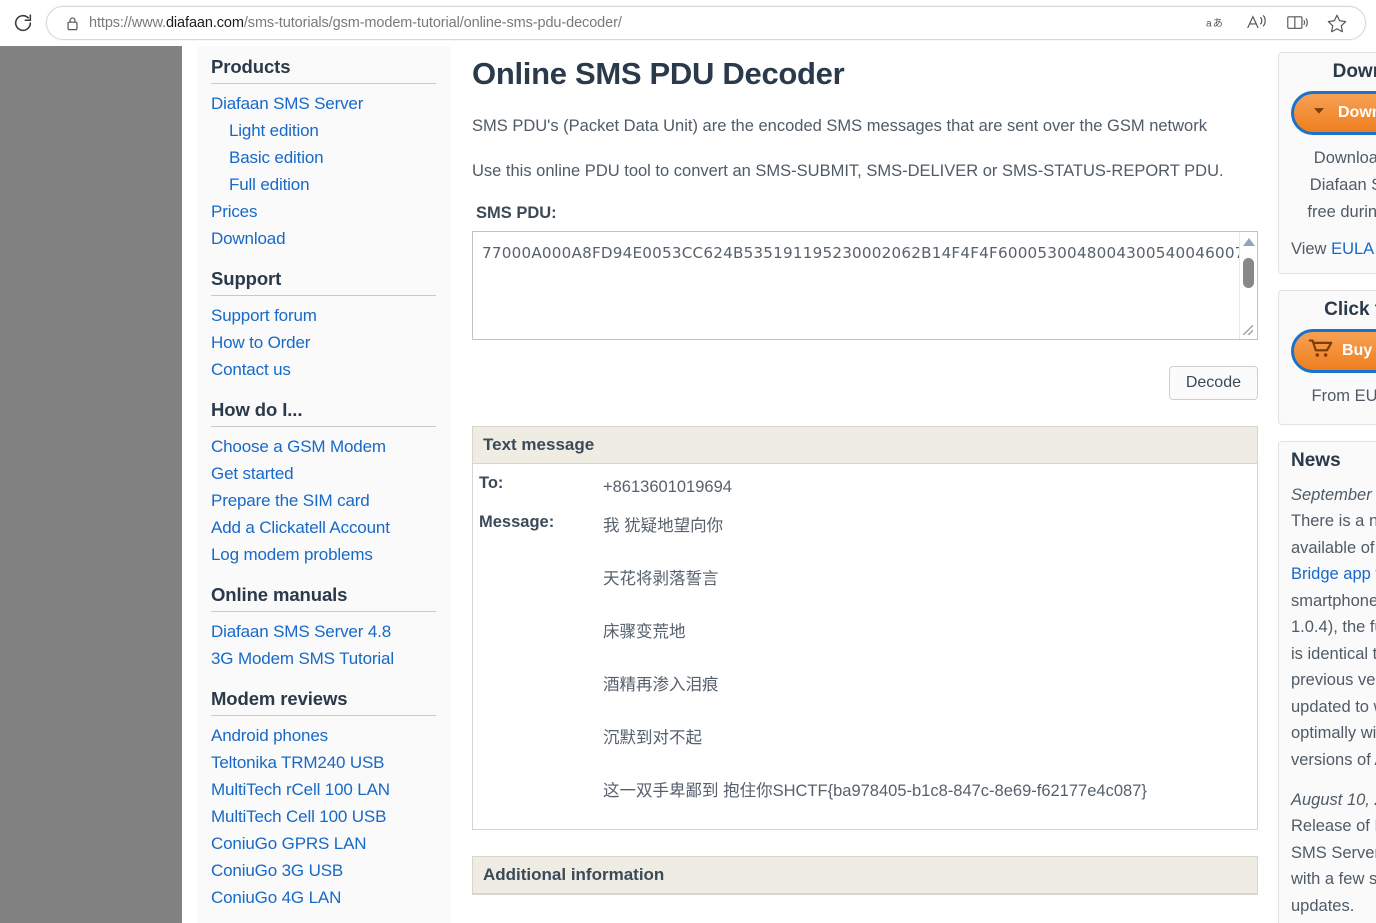 Image resolution: width=1376 pixels, height=923 pixels. Describe the element at coordinates (323, 103) in the screenshot. I see `sidebar-link-diafaan-sms-server: Diafaan SMS Server` at that location.